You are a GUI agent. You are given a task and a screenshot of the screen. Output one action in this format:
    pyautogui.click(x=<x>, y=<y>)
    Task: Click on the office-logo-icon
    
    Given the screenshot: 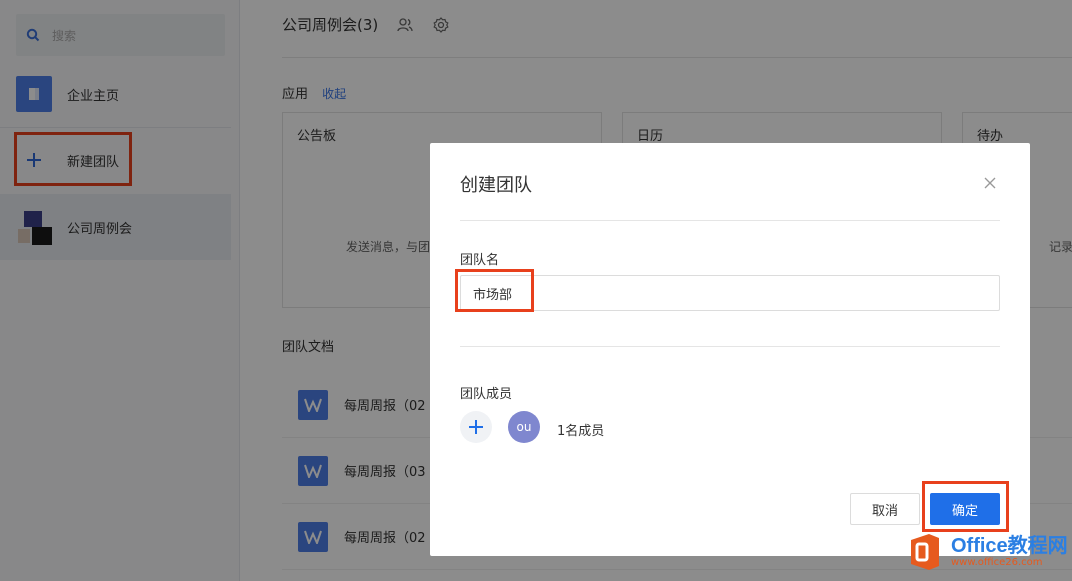 What is the action you would take?
    pyautogui.click(x=925, y=552)
    